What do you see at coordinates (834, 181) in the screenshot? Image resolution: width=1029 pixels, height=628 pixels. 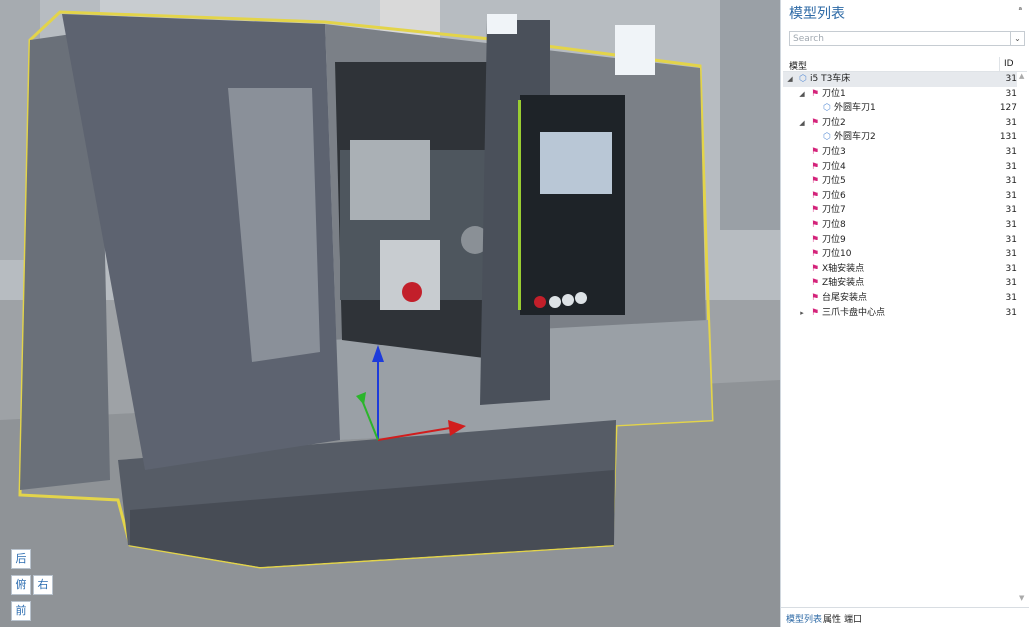 I see `tree-row-label: 刀位5` at bounding box center [834, 181].